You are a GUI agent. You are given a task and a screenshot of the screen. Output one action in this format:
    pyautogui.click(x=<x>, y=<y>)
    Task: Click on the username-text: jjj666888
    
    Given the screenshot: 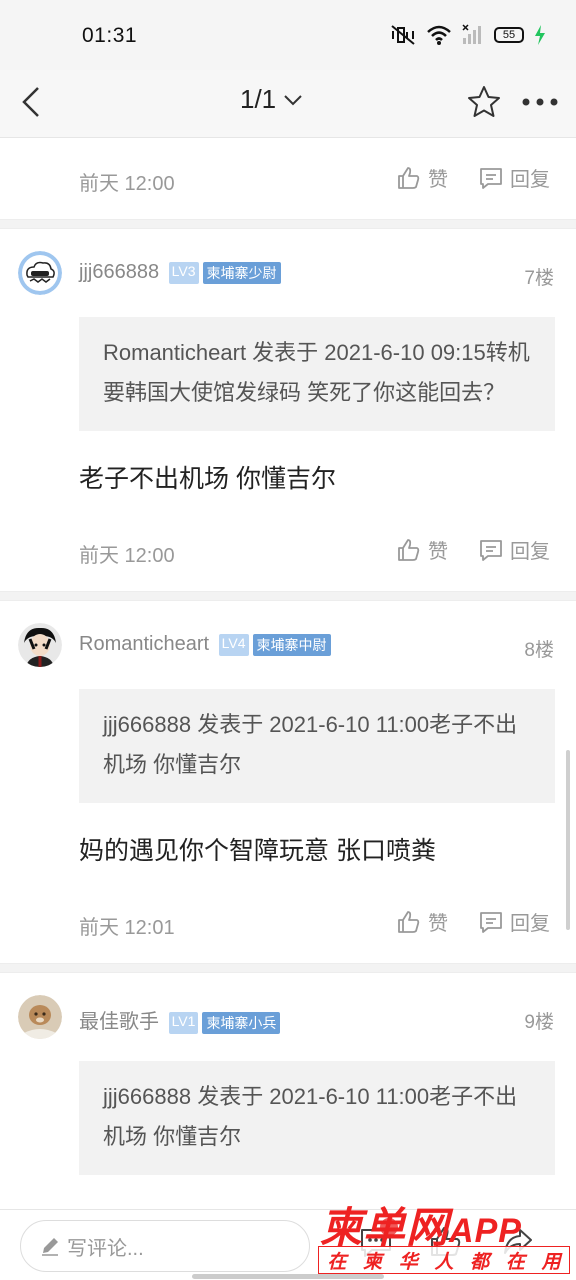 What is the action you would take?
    pyautogui.click(x=119, y=272)
    